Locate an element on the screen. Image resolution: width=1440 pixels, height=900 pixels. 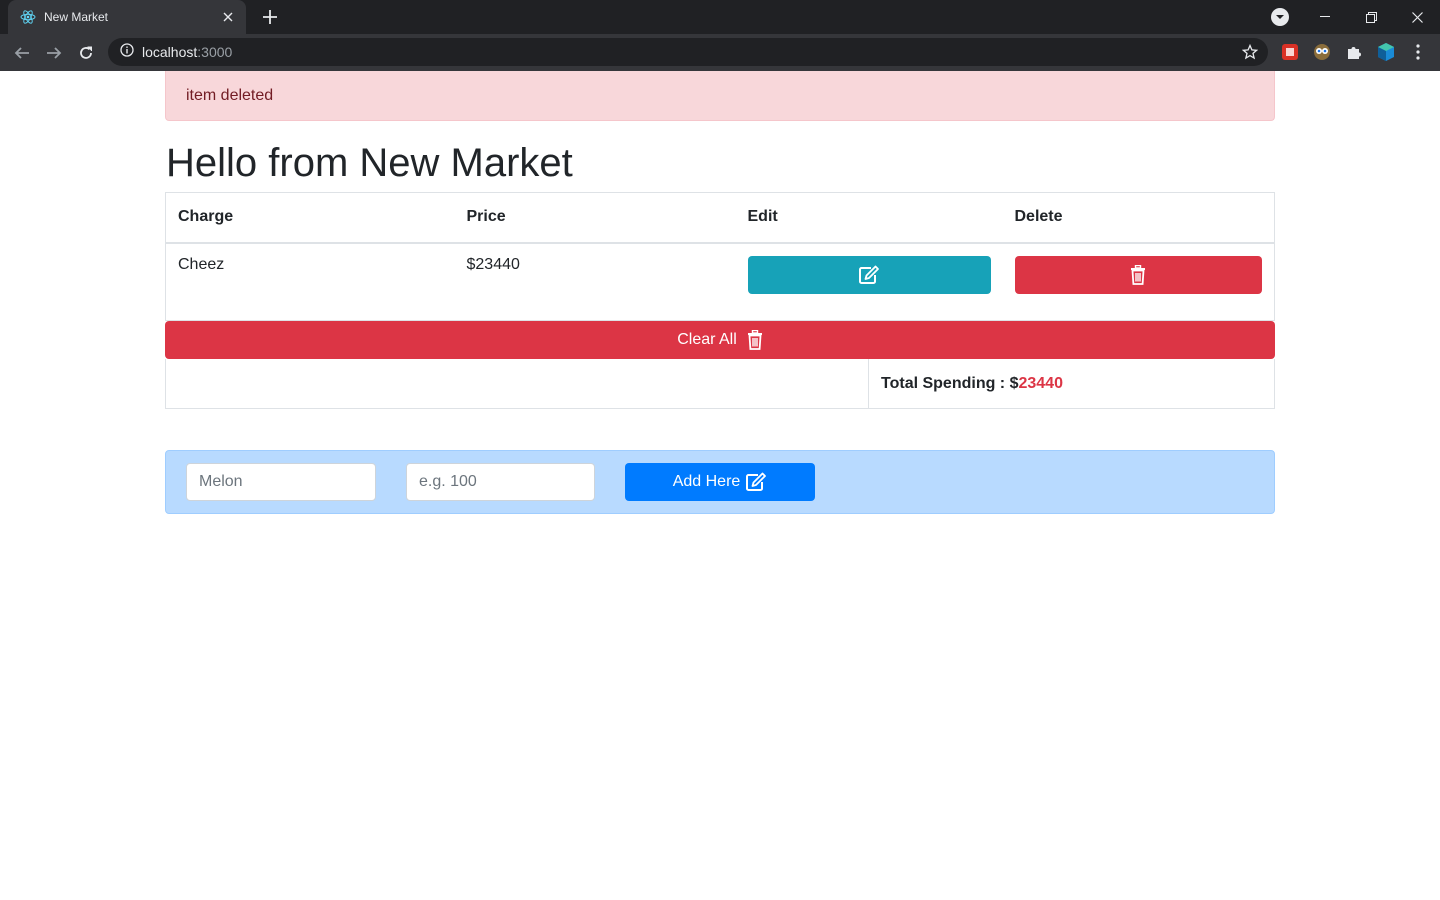
tab-title: New Market is located at coordinates (76, 17).